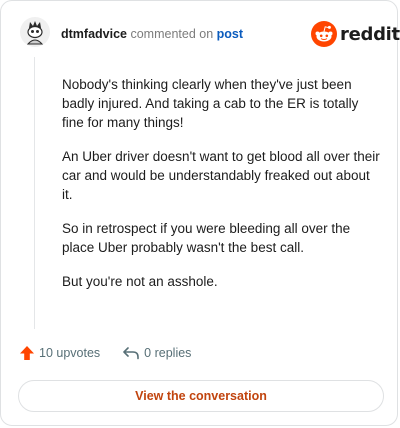  Describe the element at coordinates (94, 34) in the screenshot. I see `username-link: dtmfadvice` at that location.